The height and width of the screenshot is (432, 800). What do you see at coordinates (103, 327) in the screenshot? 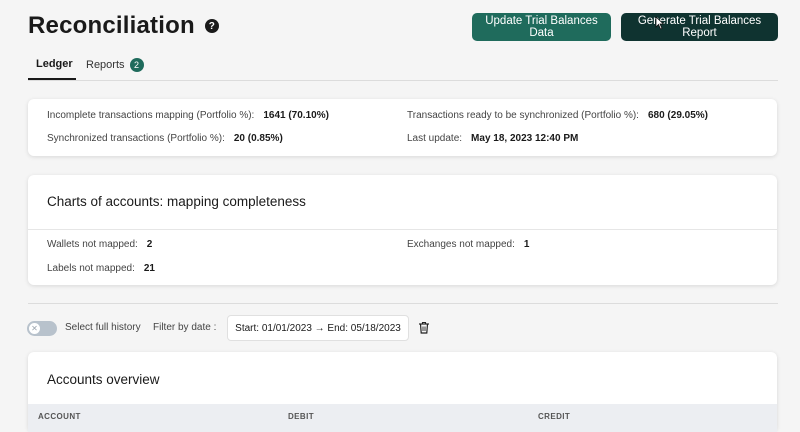
I see `full-history-label: Select full history` at bounding box center [103, 327].